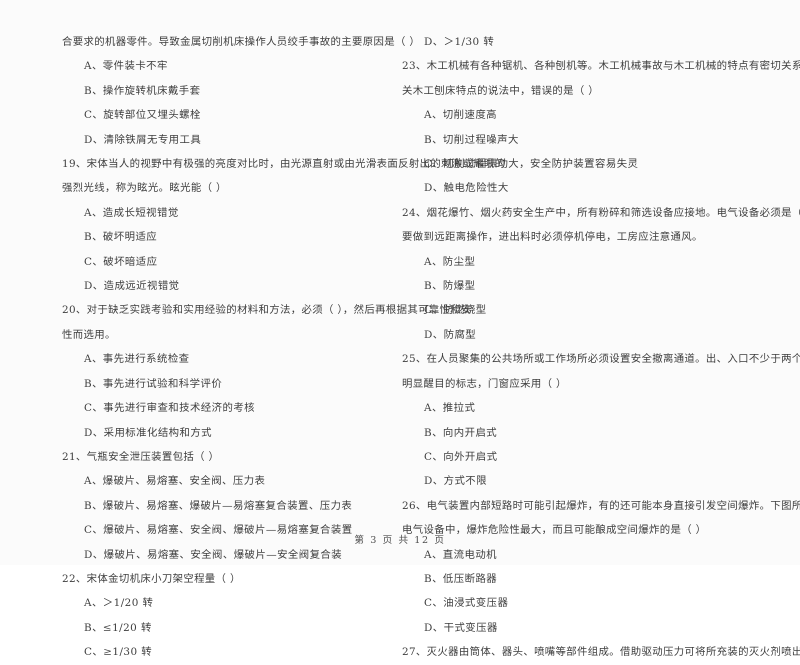 The height and width of the screenshot is (665, 800). I want to click on answer-option: D、造成远近视错觉, so click(231, 286).